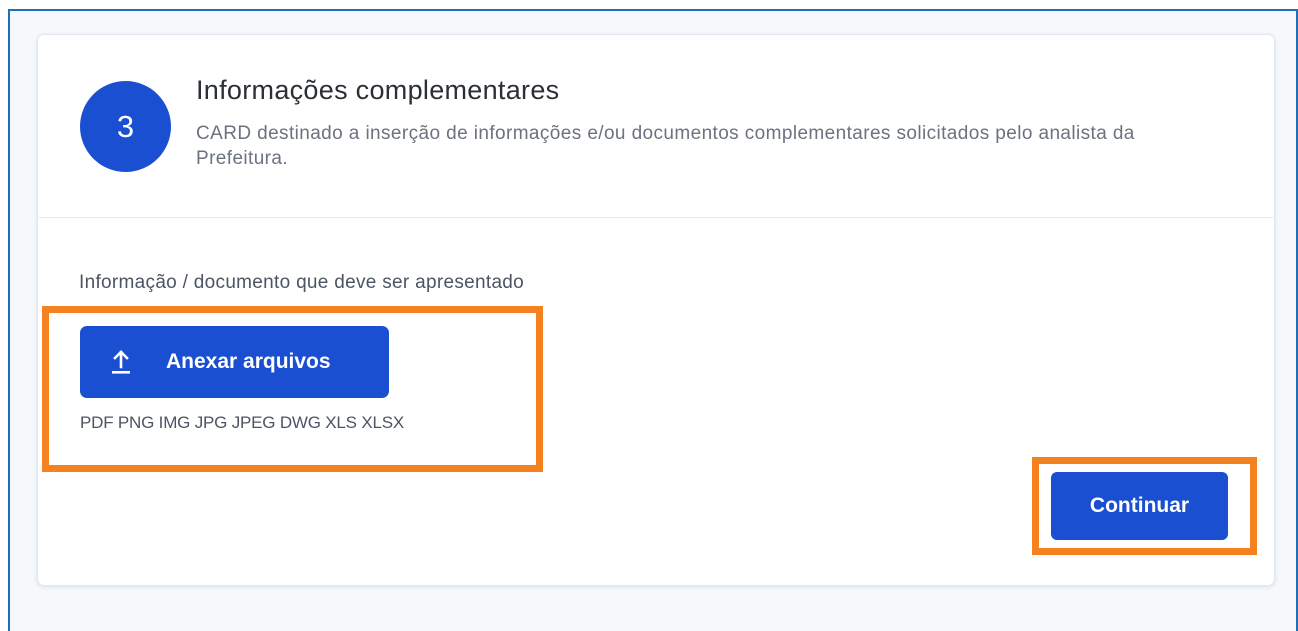 The width and height of the screenshot is (1298, 631). Describe the element at coordinates (378, 90) in the screenshot. I see `card-title: Informações complementares` at that location.